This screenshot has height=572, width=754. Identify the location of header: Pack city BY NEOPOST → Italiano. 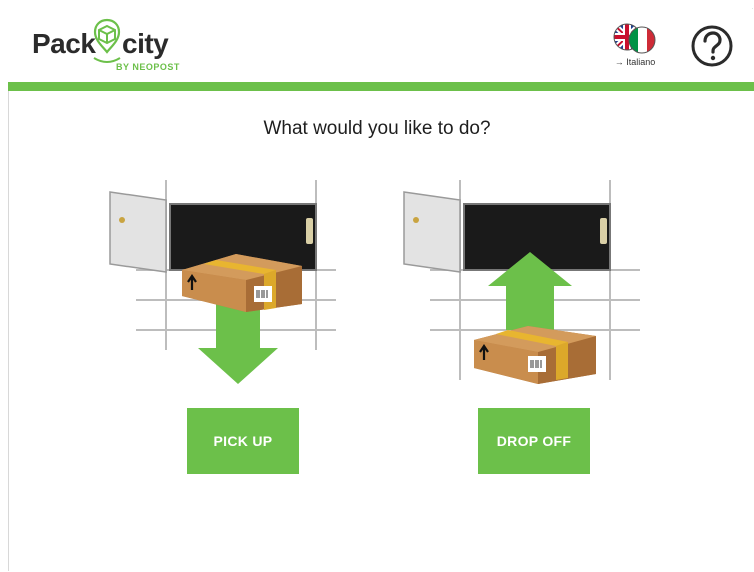
(380, 45).